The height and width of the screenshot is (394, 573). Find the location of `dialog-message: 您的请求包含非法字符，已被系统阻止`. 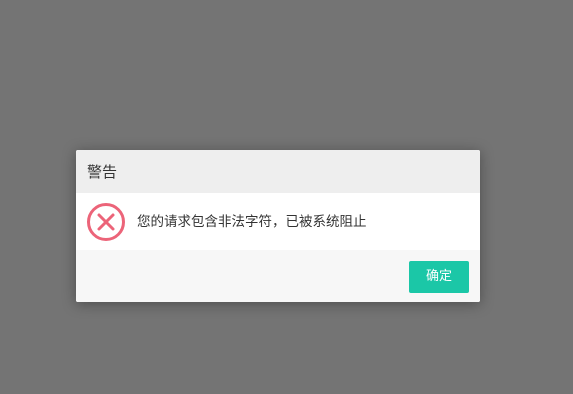

dialog-message: 您的请求包含非法字符，已被系统阻止 is located at coordinates (252, 222).